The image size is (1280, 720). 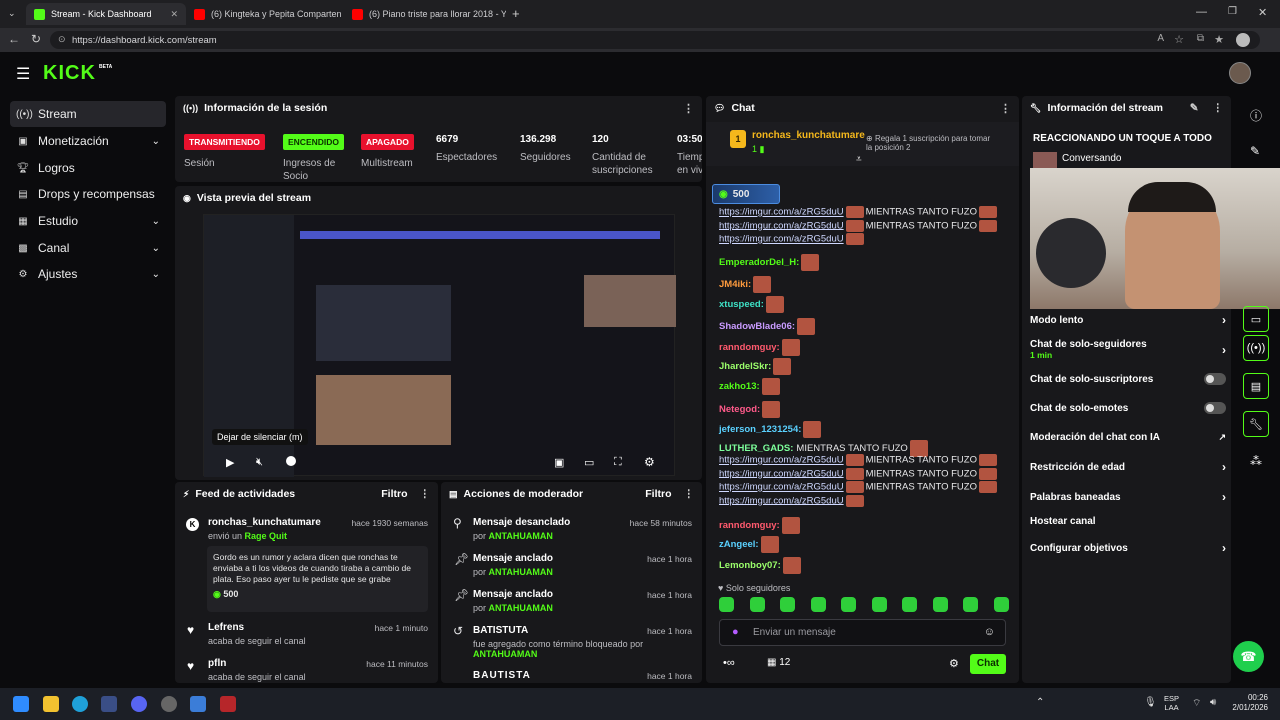 What do you see at coordinates (139, 704) in the screenshot?
I see `discord-app-icon` at bounding box center [139, 704].